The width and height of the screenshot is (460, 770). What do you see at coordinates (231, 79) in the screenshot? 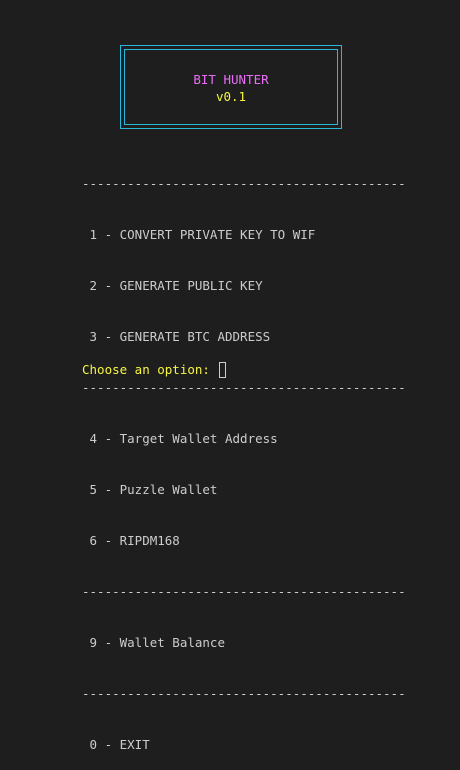
I see `app-title: BIT HUNTER` at bounding box center [231, 79].